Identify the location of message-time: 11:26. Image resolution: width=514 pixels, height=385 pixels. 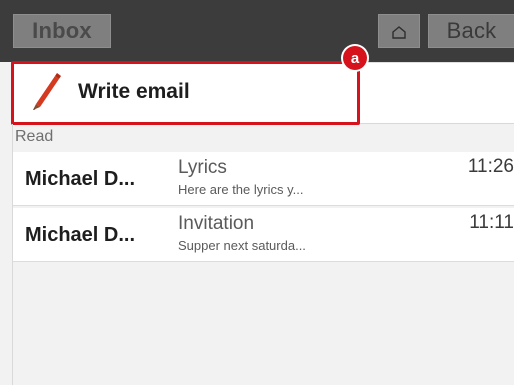
(490, 166).